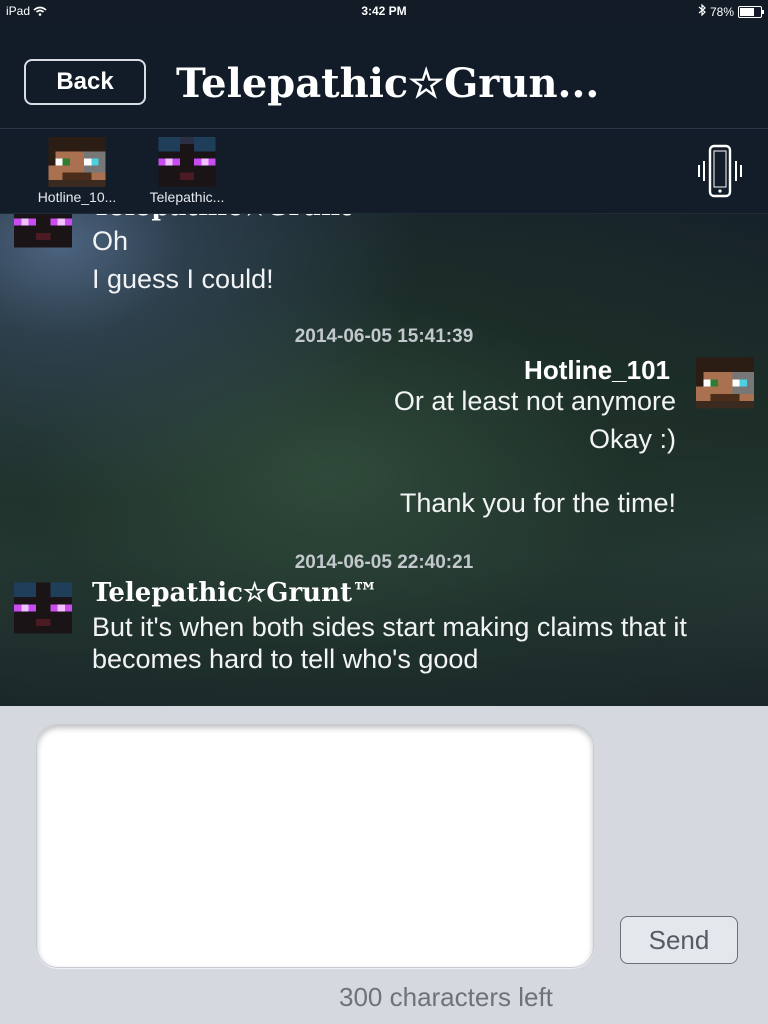  Describe the element at coordinates (187, 162) in the screenshot. I see `player-avatar-telepathic-icon` at that location.